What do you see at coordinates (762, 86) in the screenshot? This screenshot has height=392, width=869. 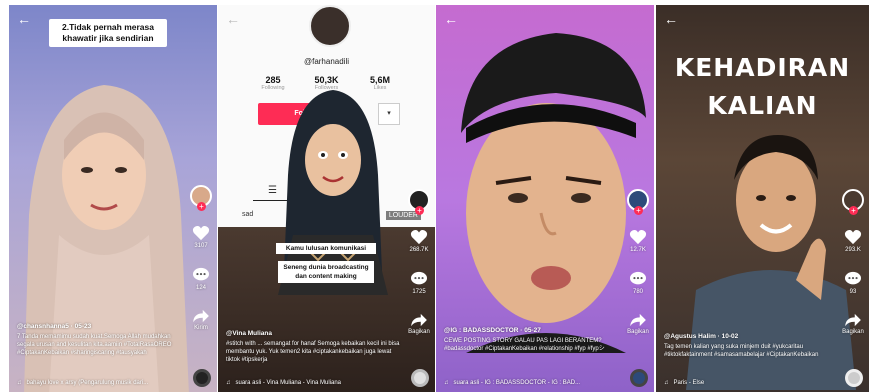 I see `video-title-overlay: KEHADIRAN KALIAN` at bounding box center [762, 86].